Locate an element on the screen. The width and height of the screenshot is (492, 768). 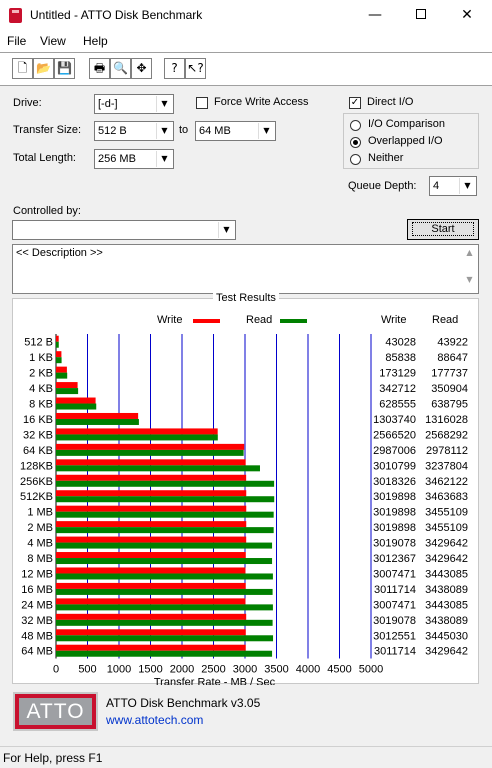
category-label: 32 MB is located at coordinates (37, 621).